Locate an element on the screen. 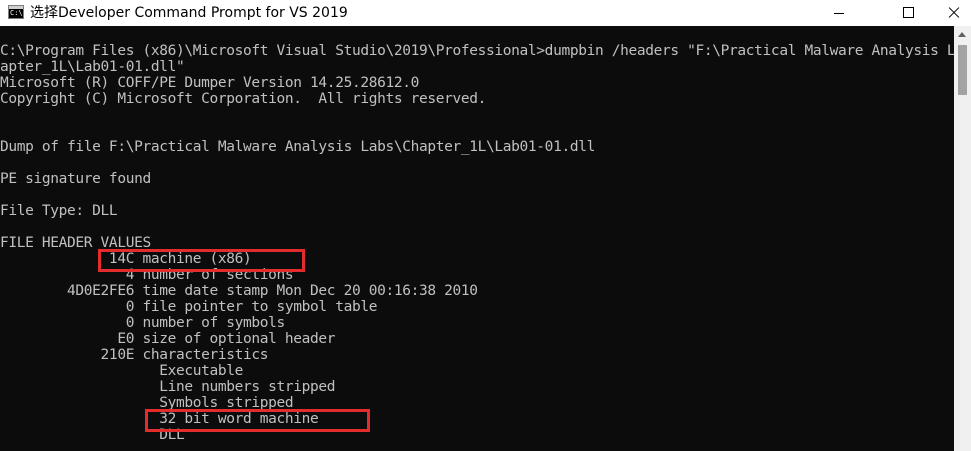 This screenshot has height=451, width=971. scrollbar-thumb is located at coordinates (962, 70).